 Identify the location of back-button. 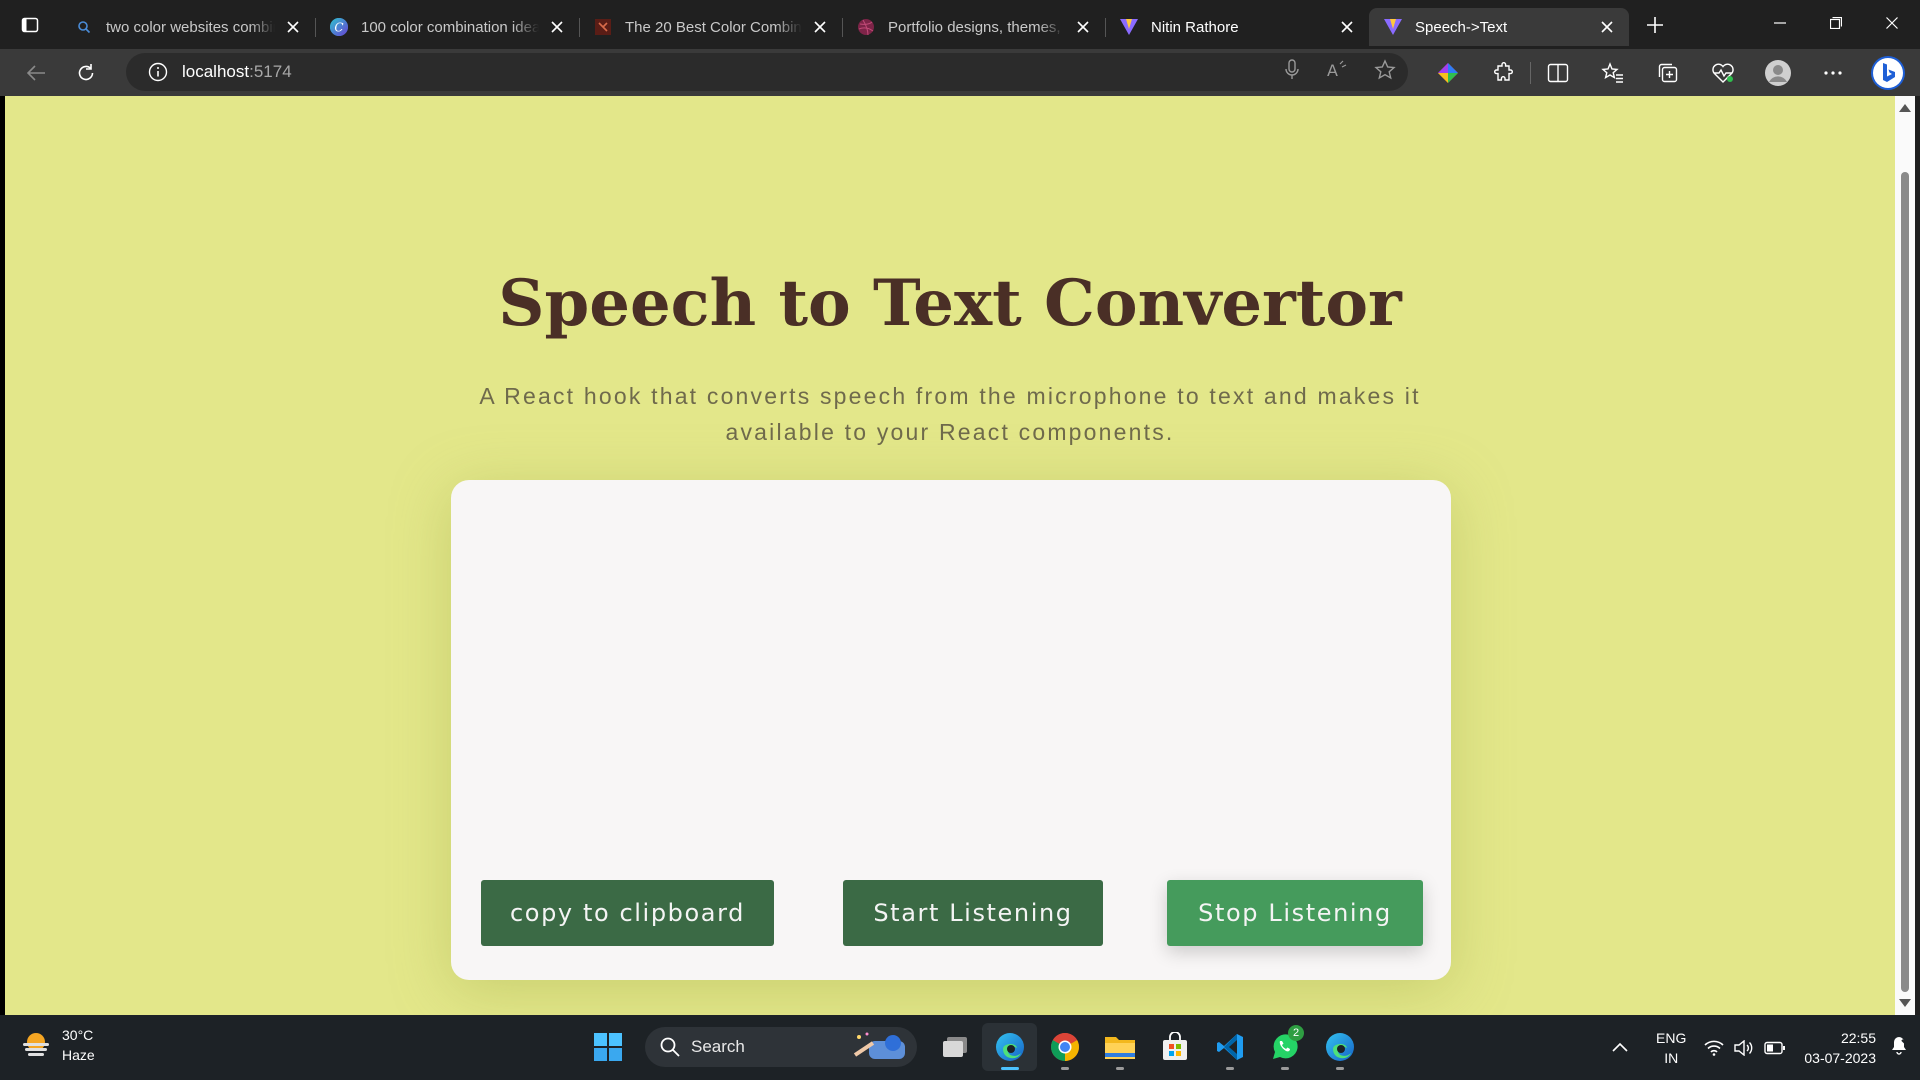
(36, 73).